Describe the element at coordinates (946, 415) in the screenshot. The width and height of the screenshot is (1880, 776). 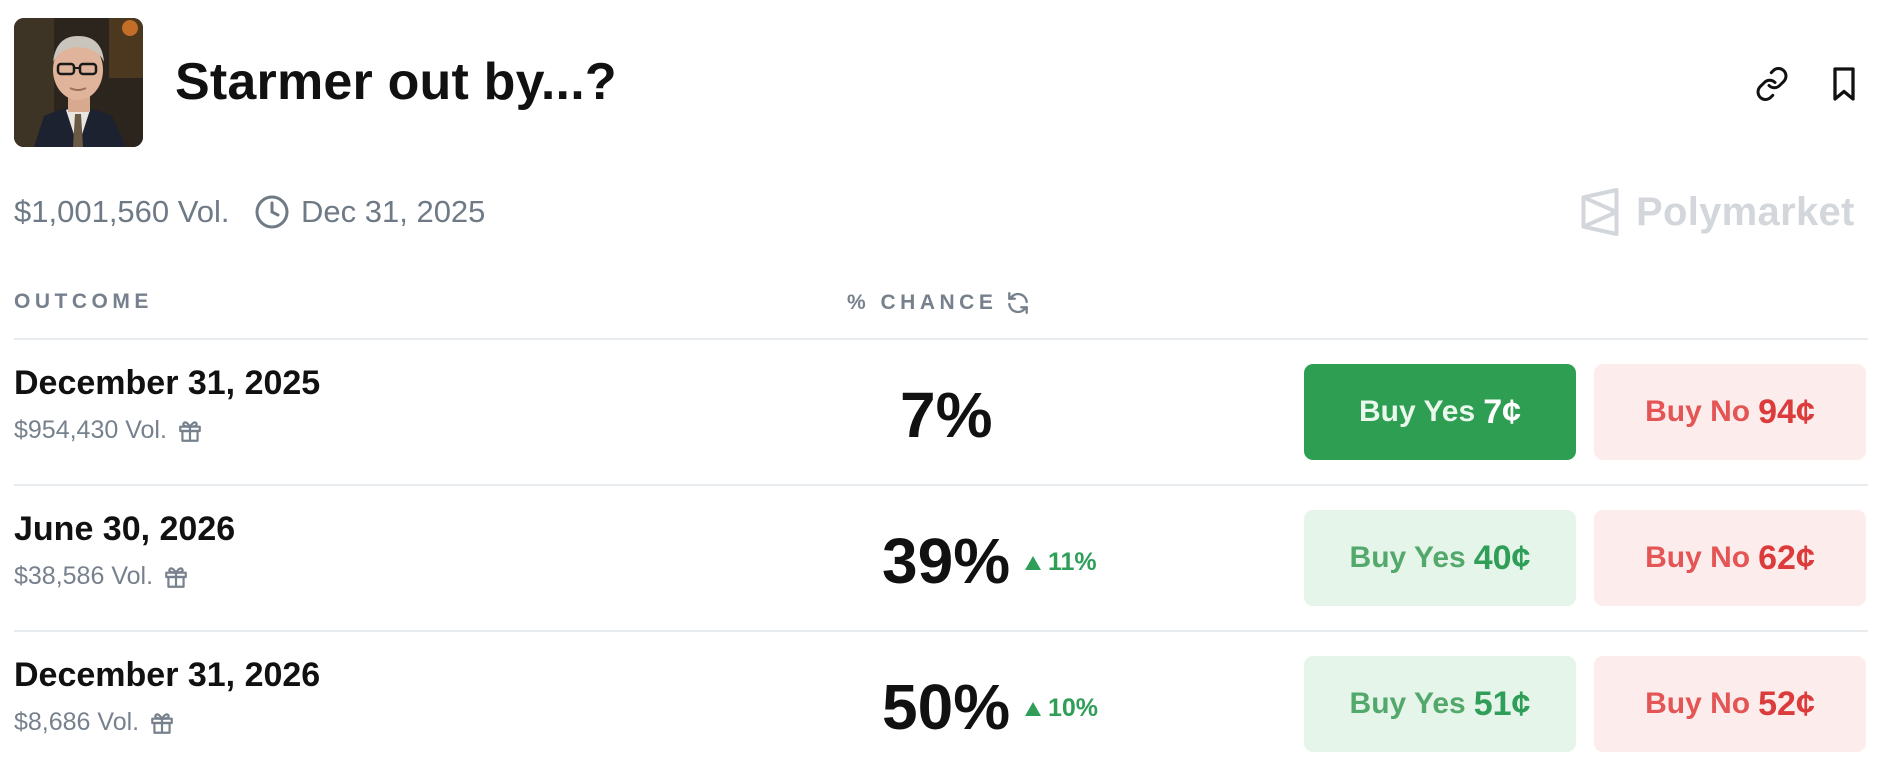
I see `outcome-chance: 7%` at that location.